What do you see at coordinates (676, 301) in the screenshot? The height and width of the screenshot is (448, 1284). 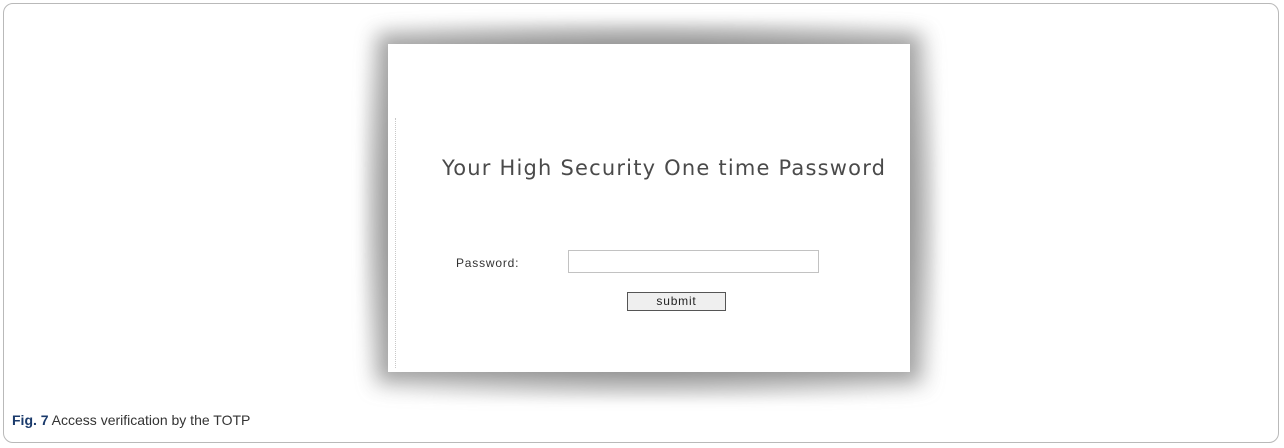 I see `submit-button: submit` at bounding box center [676, 301].